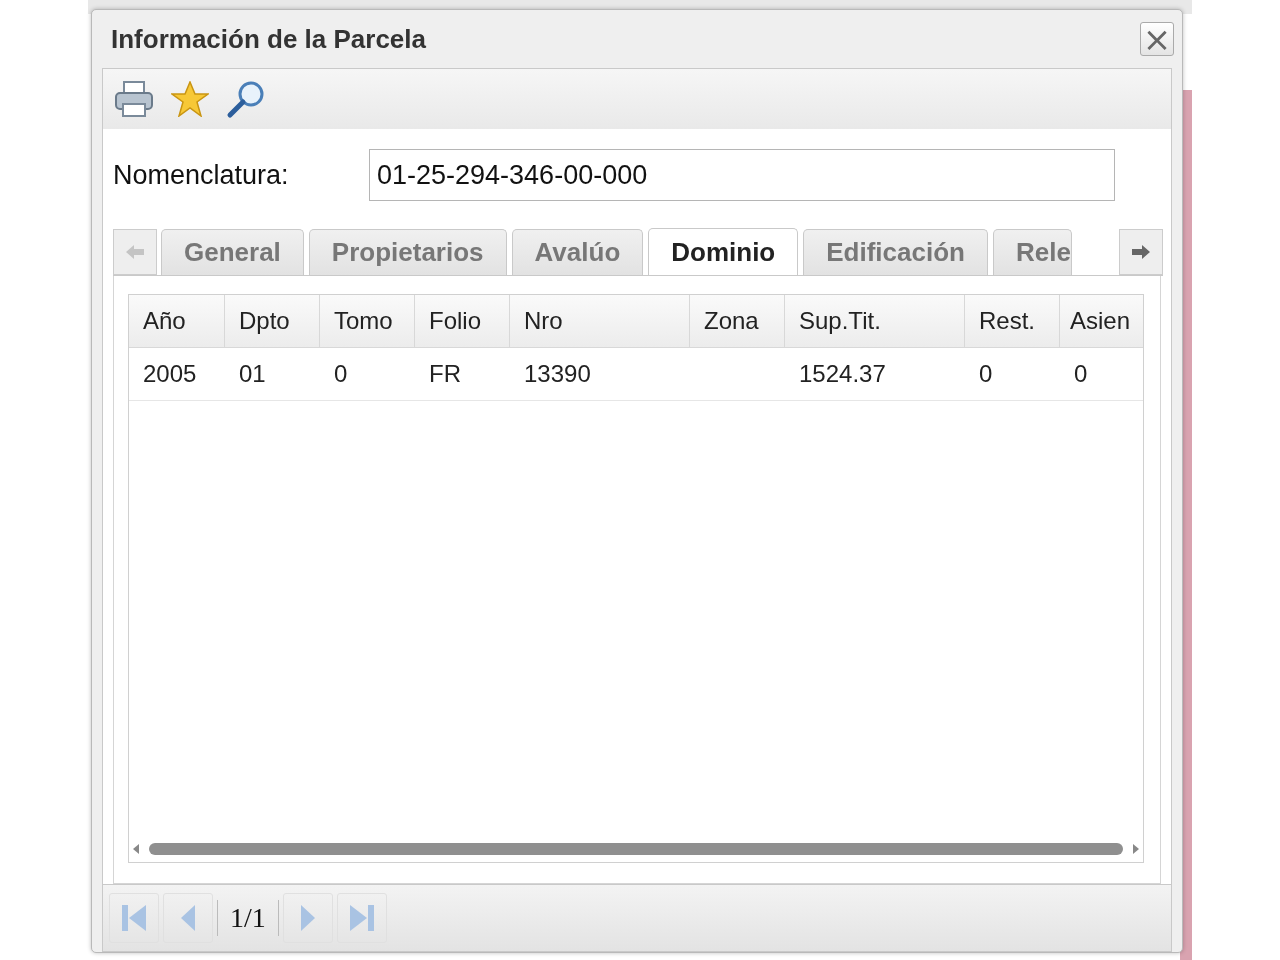  What do you see at coordinates (407, 252) in the screenshot?
I see `tab: Propietarios` at bounding box center [407, 252].